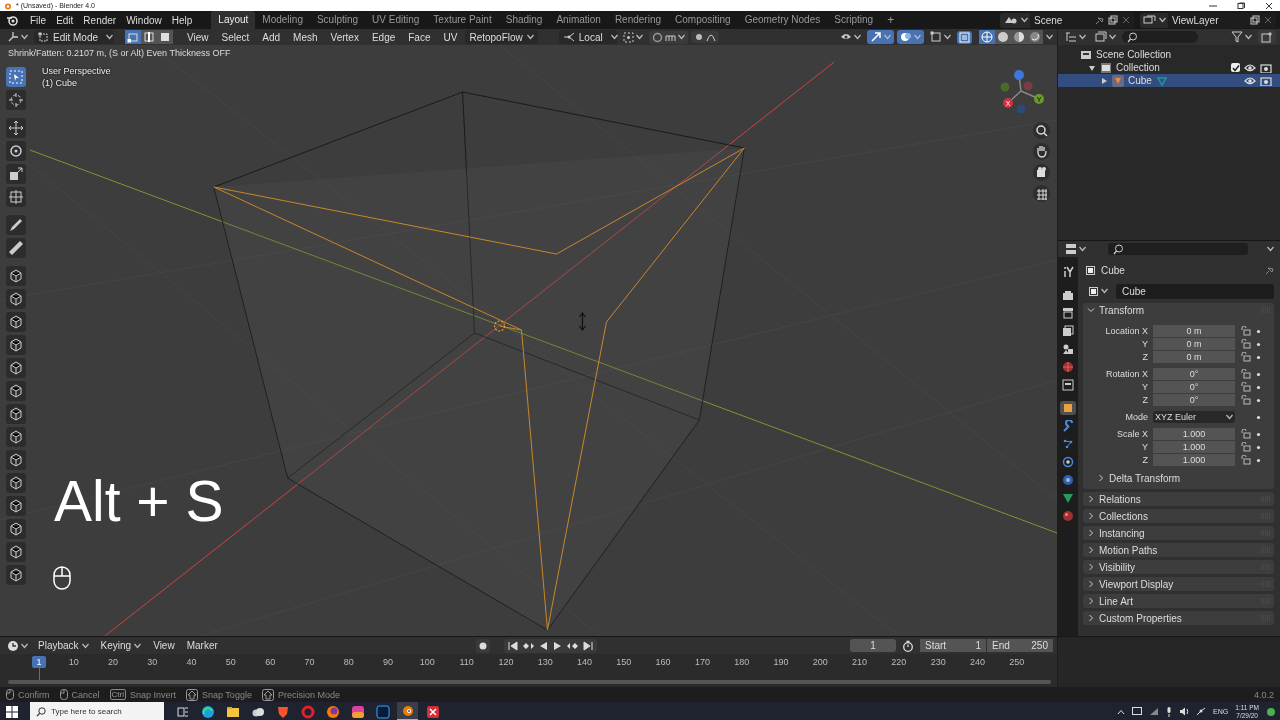 This screenshot has height=720, width=1280. Describe the element at coordinates (1131, 434) in the screenshot. I see `field-label: Scale X` at that location.